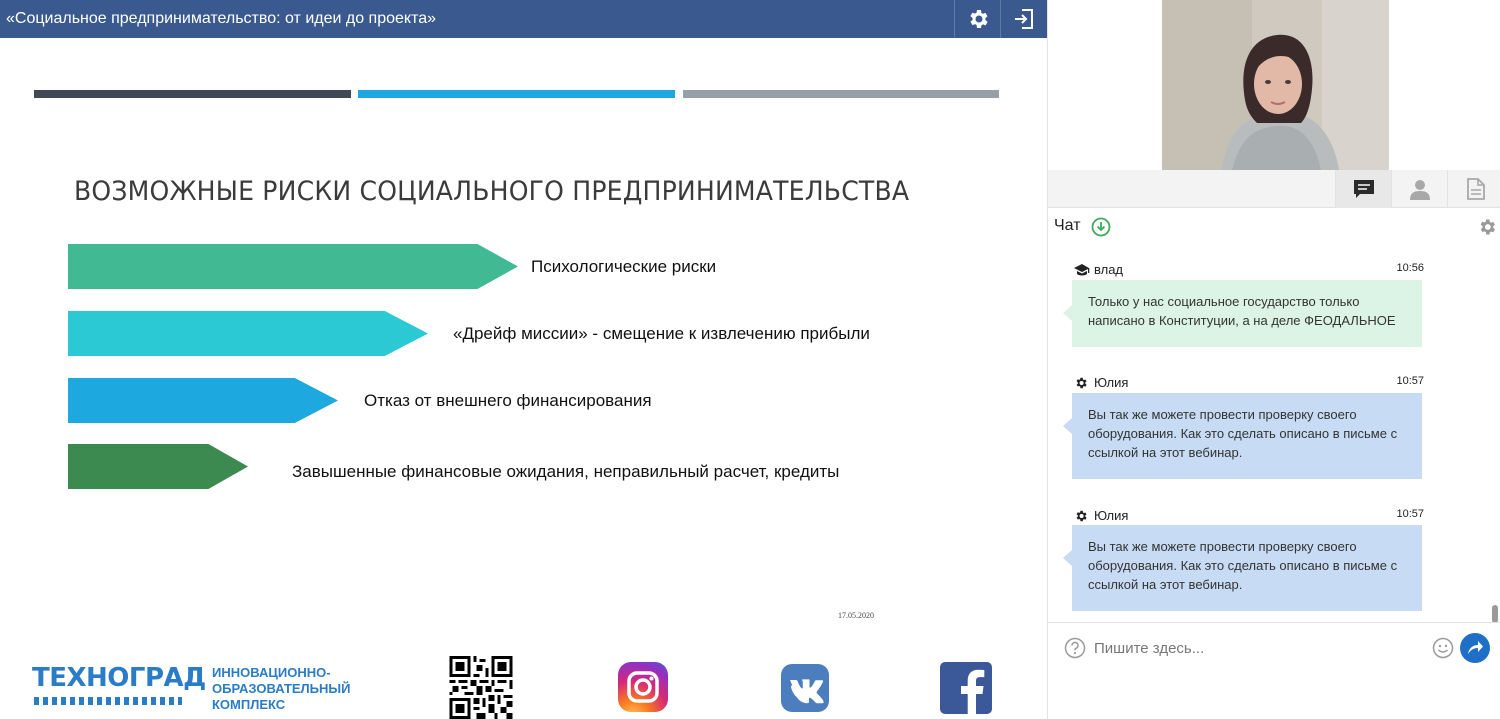 The width and height of the screenshot is (1500, 719). What do you see at coordinates (1249, 270) in the screenshot?
I see `chat-message-header: влад 10:56` at bounding box center [1249, 270].